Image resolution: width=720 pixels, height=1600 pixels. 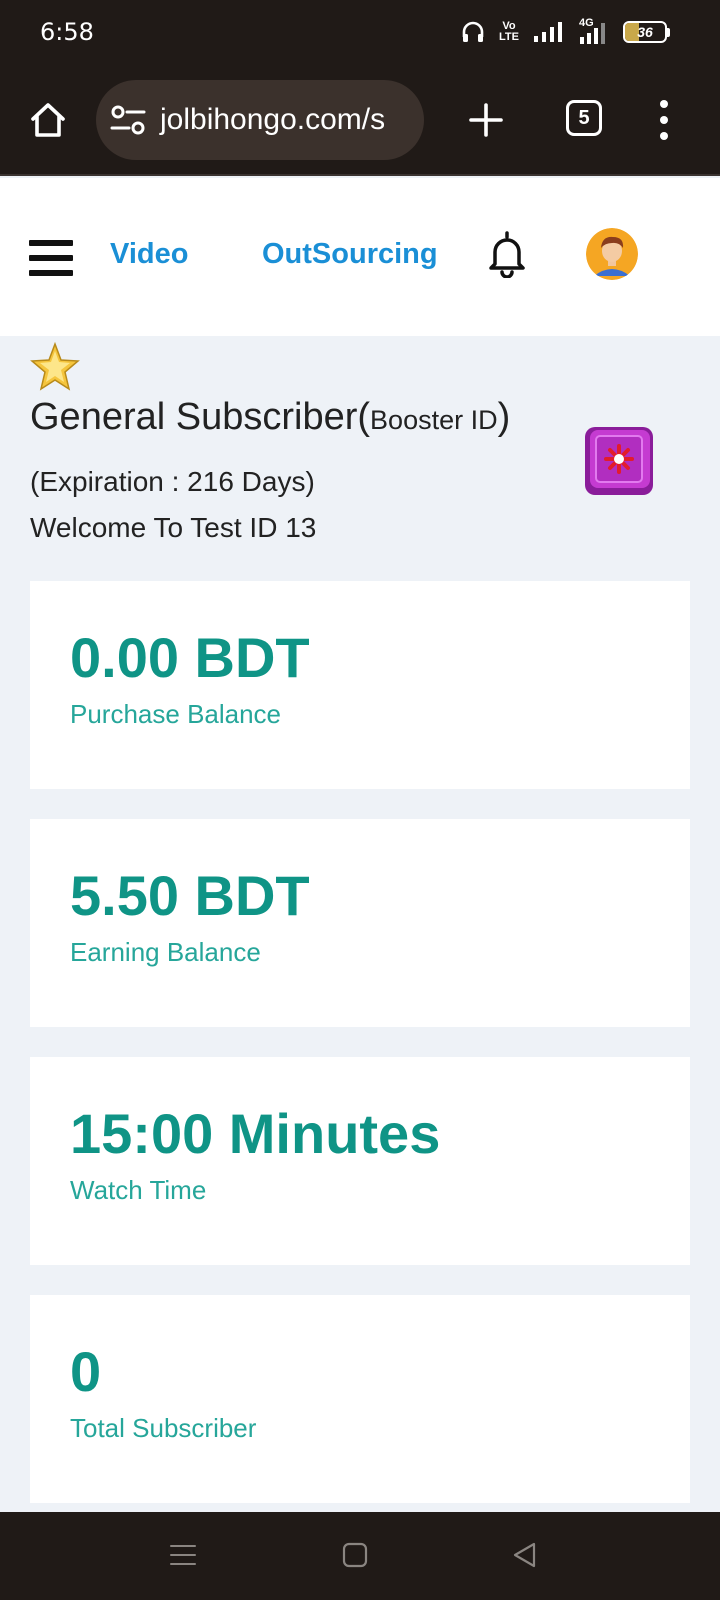 I want to click on watch-time-value: 15:00 Minutes, so click(x=255, y=1133).